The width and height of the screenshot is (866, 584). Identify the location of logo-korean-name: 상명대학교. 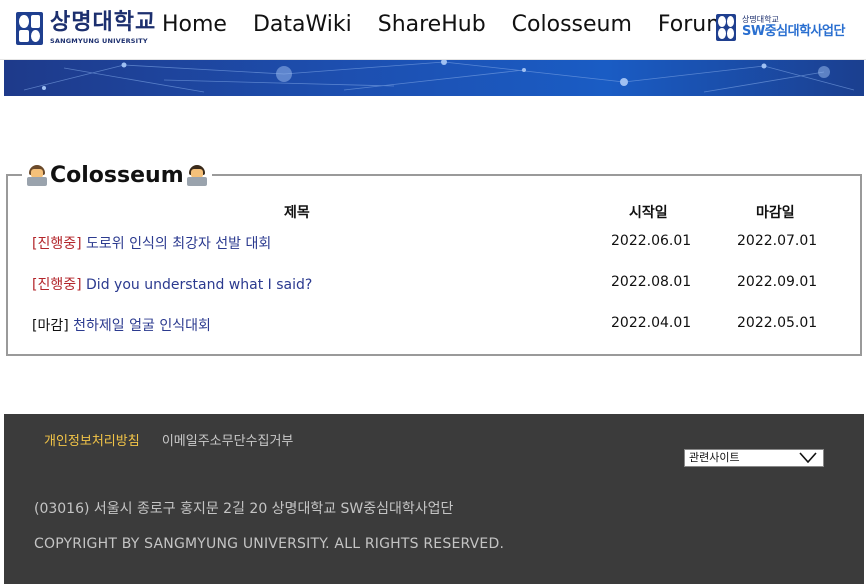
(103, 22).